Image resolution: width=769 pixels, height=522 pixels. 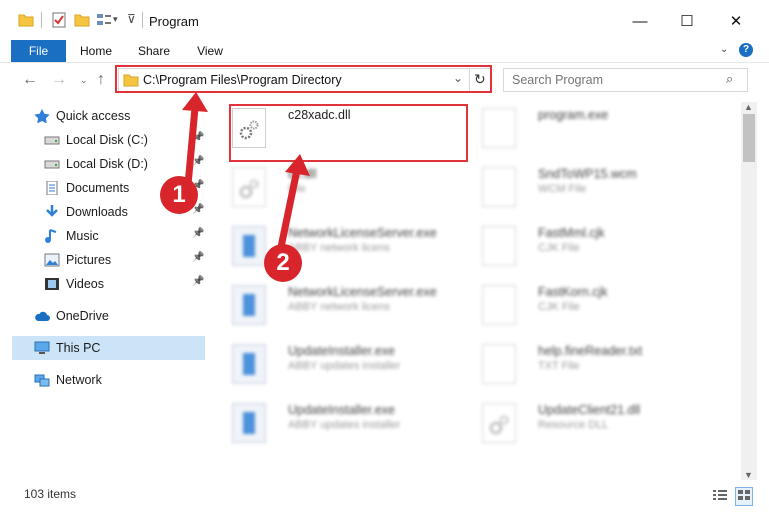 I want to click on file-type: WCM File, so click(x=562, y=189).